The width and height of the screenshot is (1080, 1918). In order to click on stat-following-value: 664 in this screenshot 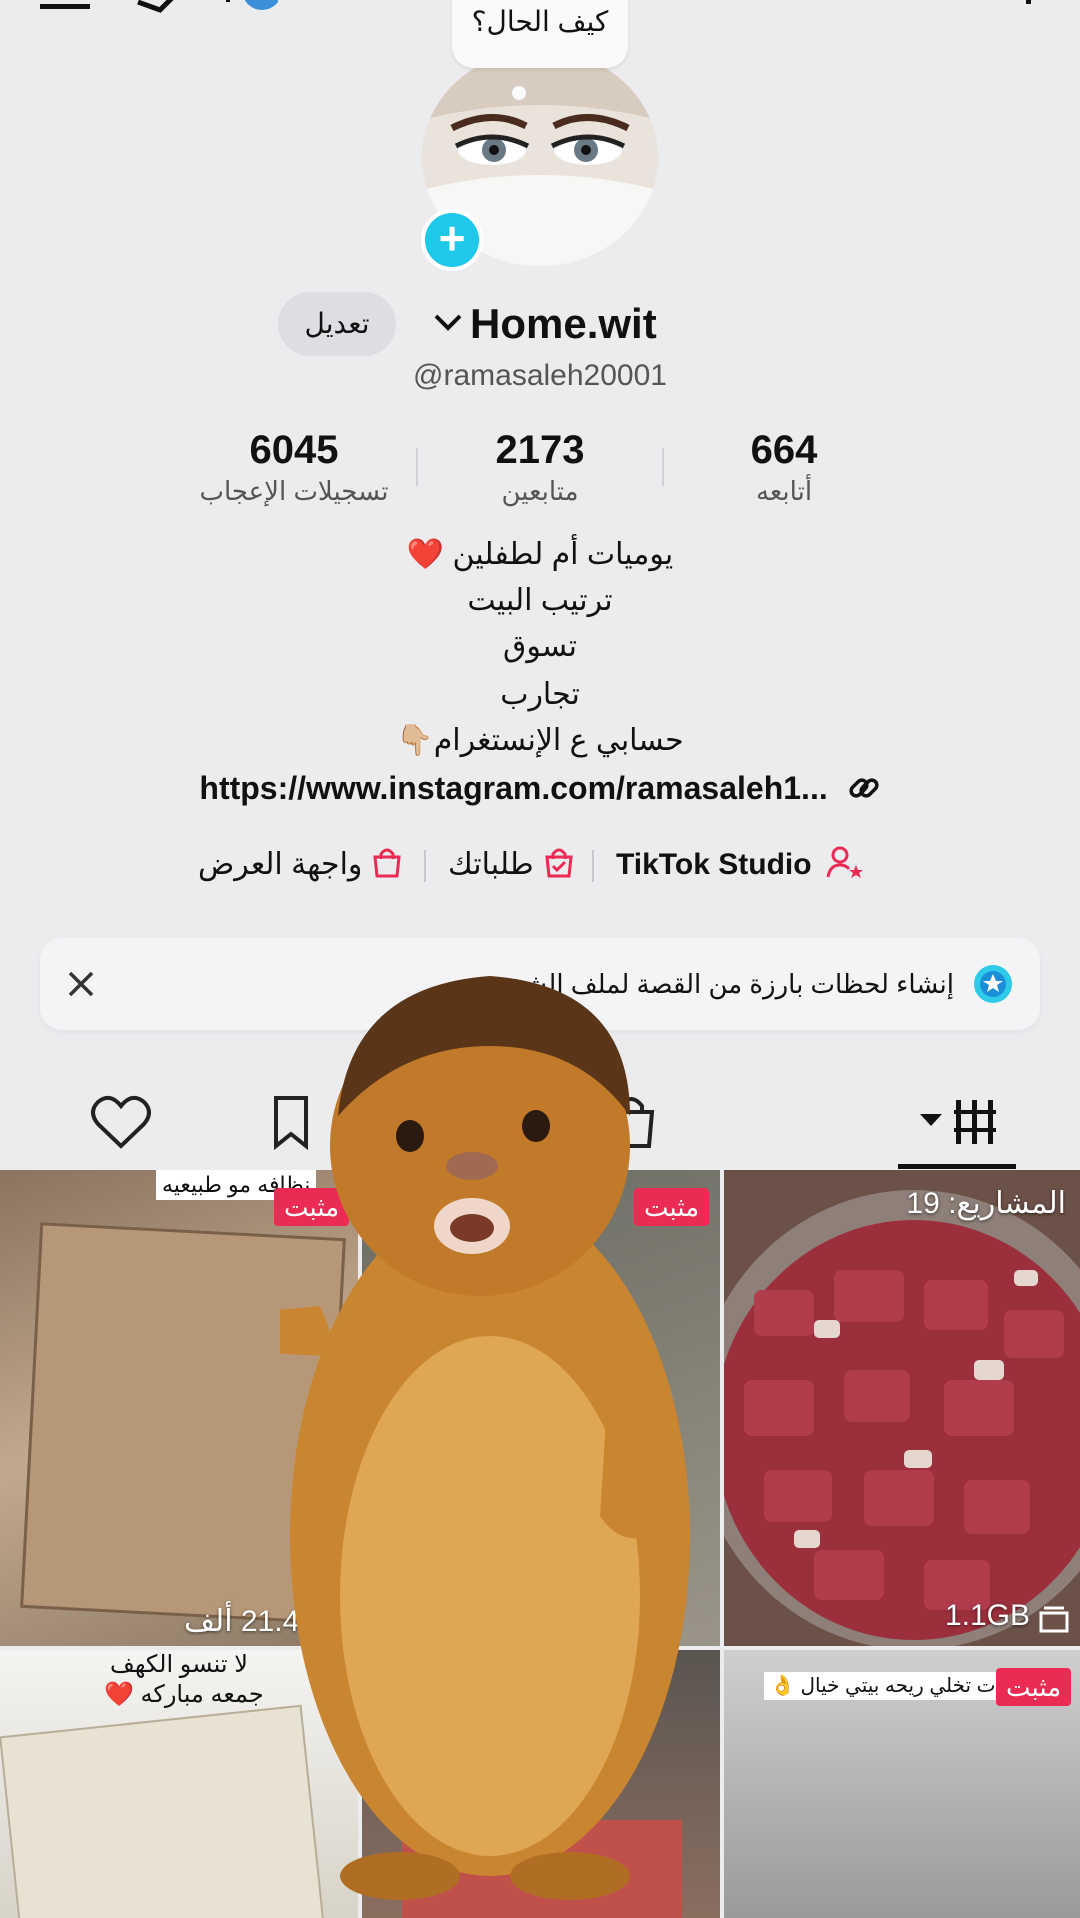, I will do `click(784, 450)`.